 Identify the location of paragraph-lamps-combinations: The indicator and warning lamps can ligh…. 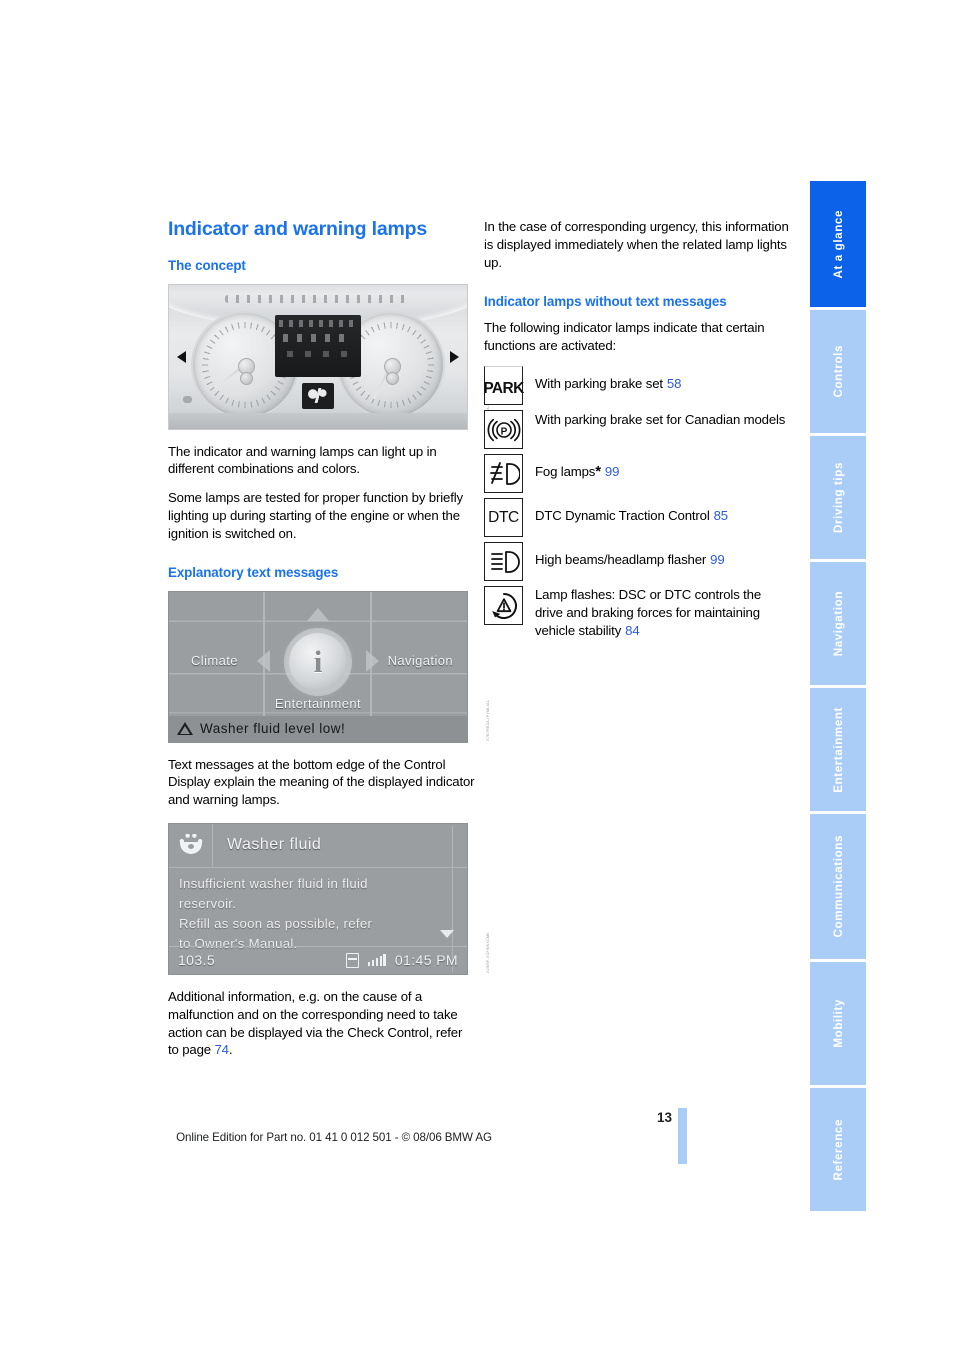
(302, 460).